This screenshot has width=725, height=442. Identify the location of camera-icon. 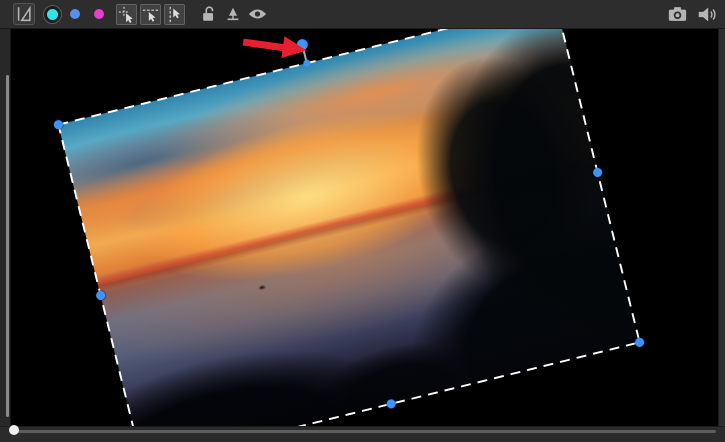
(677, 14).